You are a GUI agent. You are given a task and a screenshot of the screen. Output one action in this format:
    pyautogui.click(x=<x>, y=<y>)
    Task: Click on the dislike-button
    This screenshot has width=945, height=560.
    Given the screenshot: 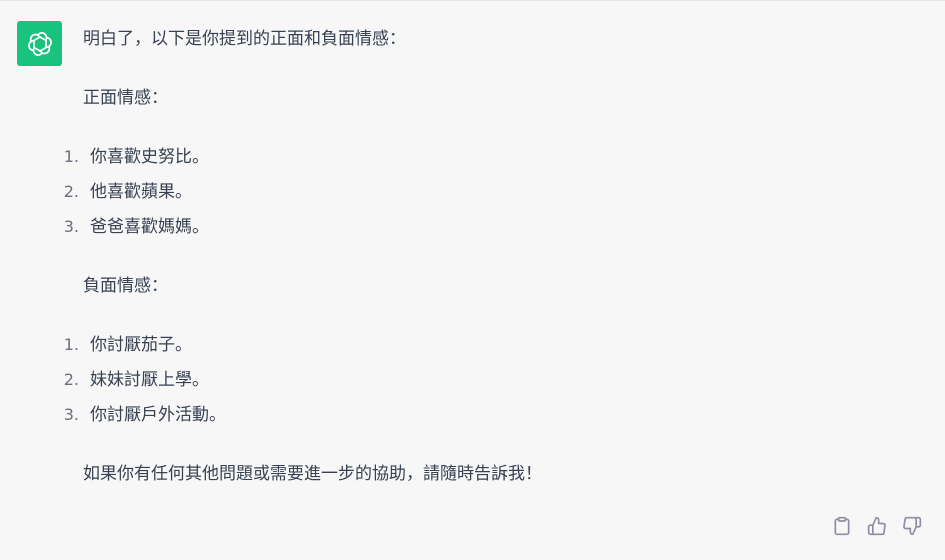 What is the action you would take?
    pyautogui.click(x=912, y=526)
    